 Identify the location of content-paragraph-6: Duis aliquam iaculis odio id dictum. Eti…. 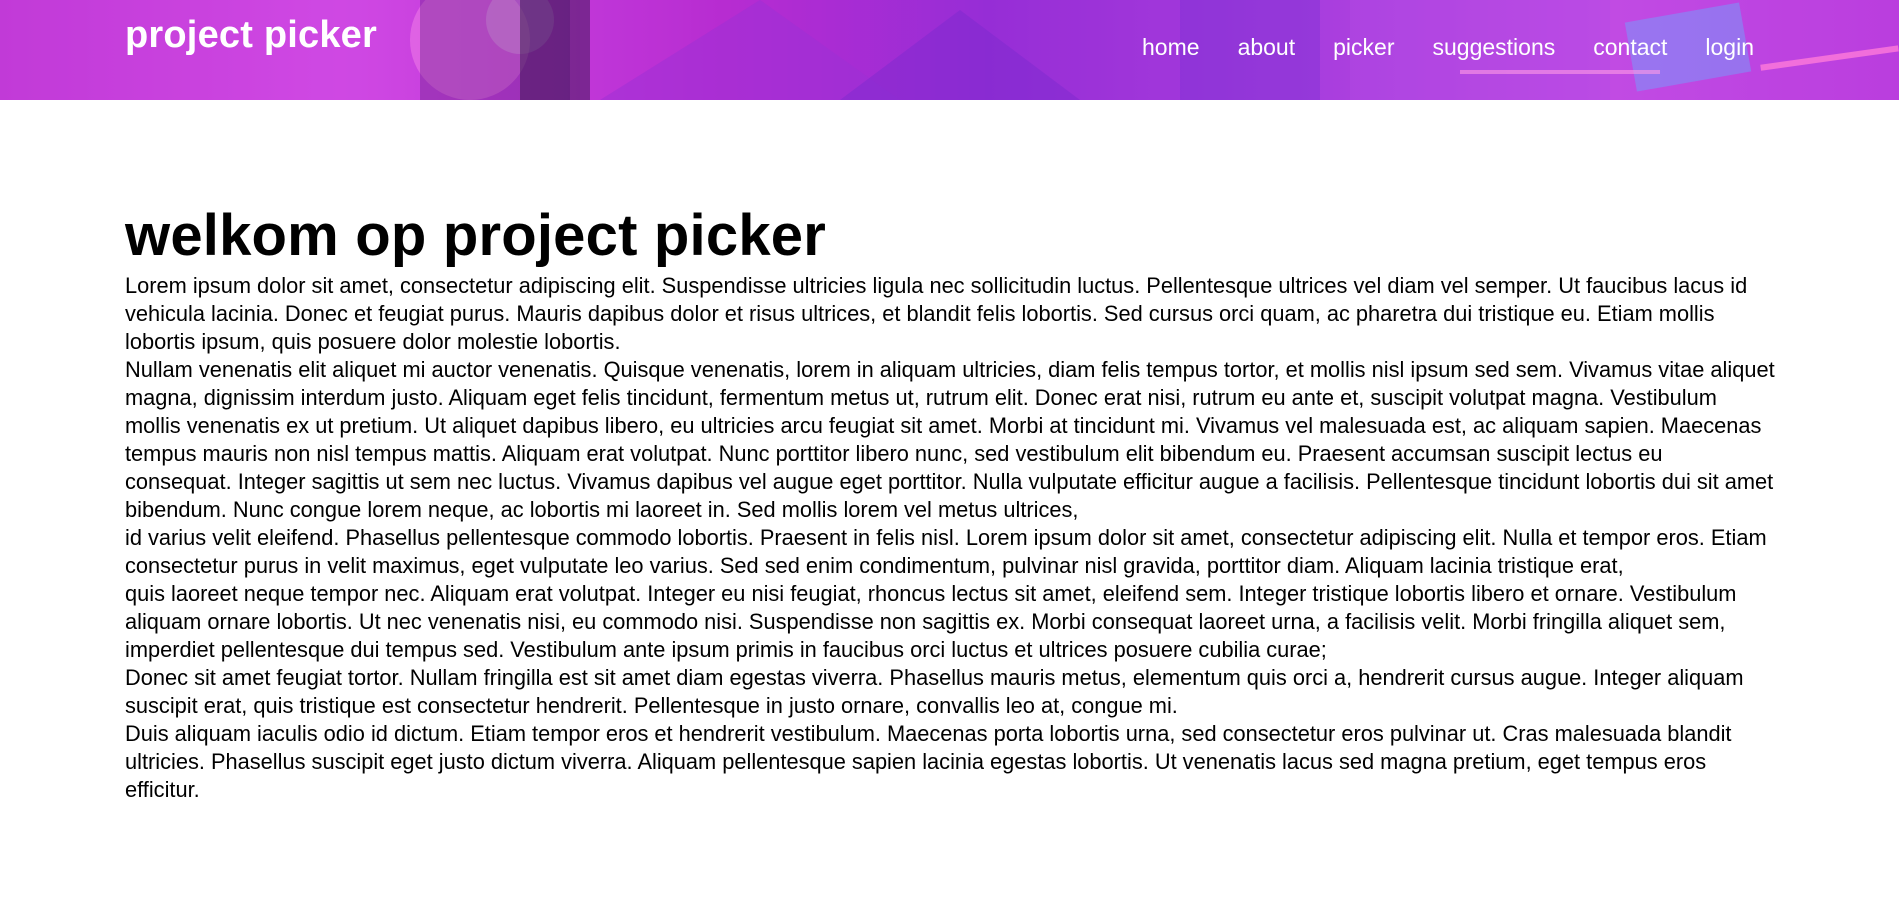
(928, 761).